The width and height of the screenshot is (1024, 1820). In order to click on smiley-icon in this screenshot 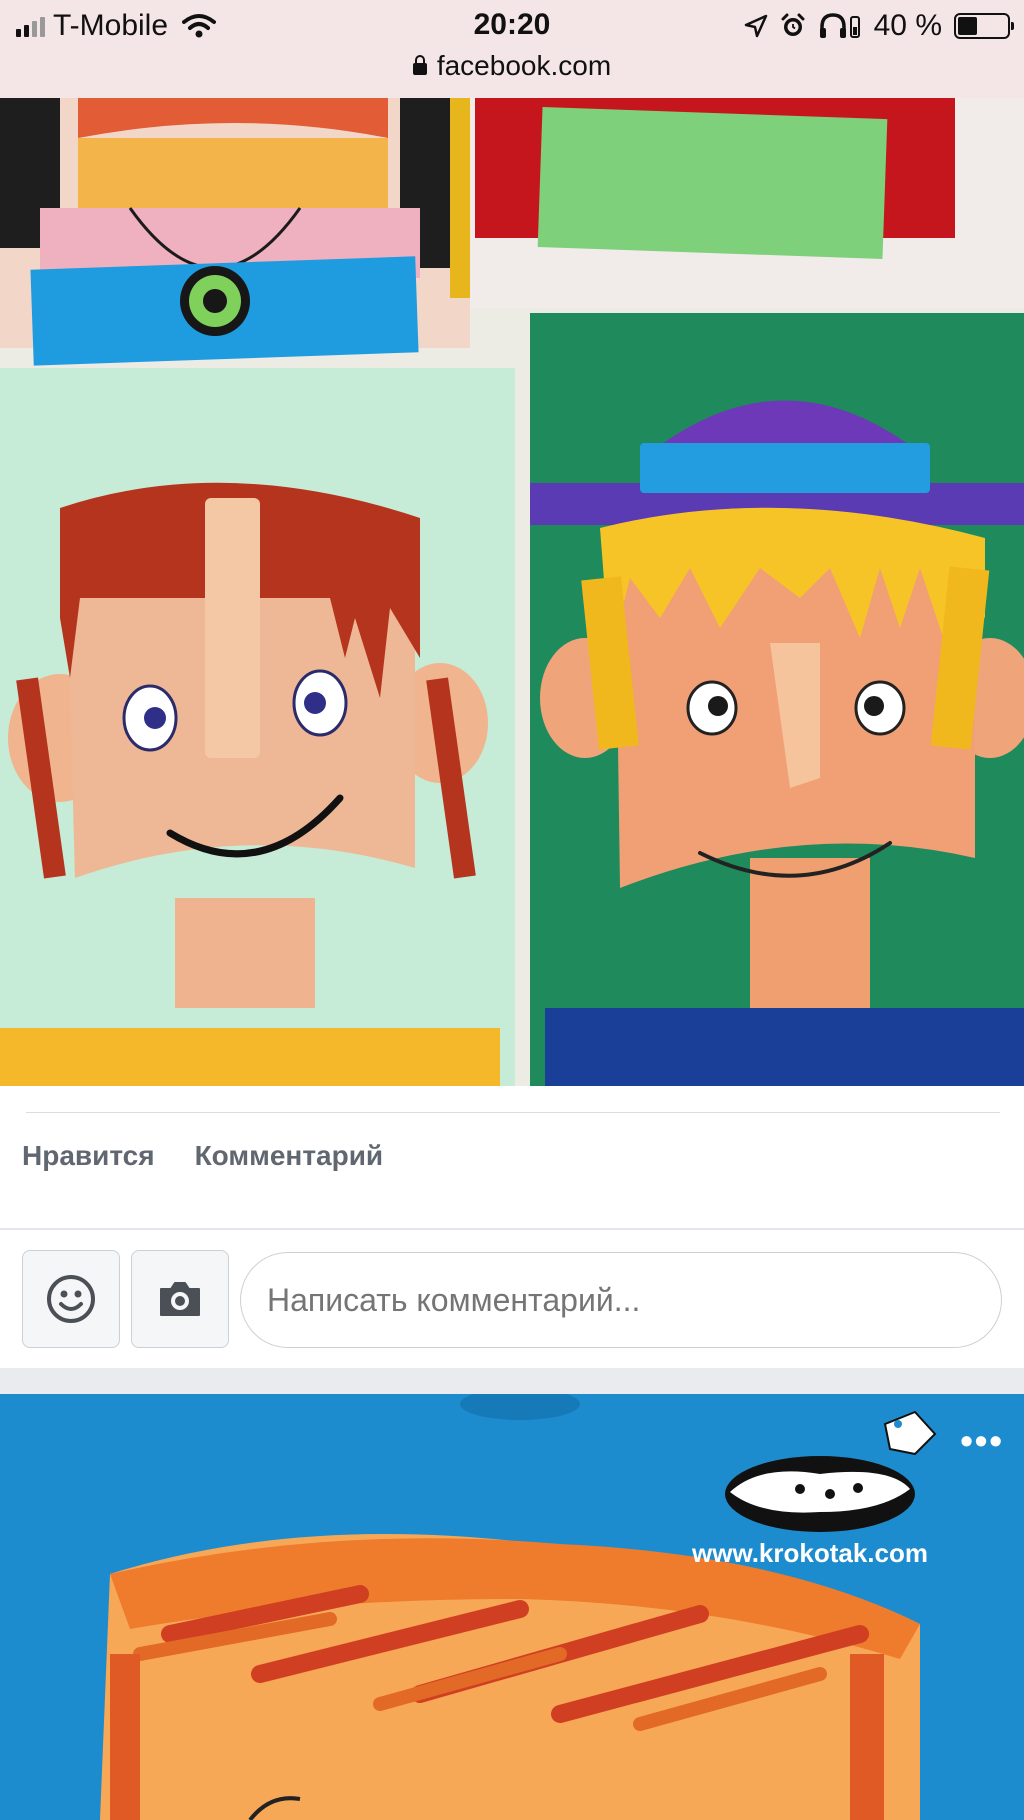, I will do `click(71, 1299)`.